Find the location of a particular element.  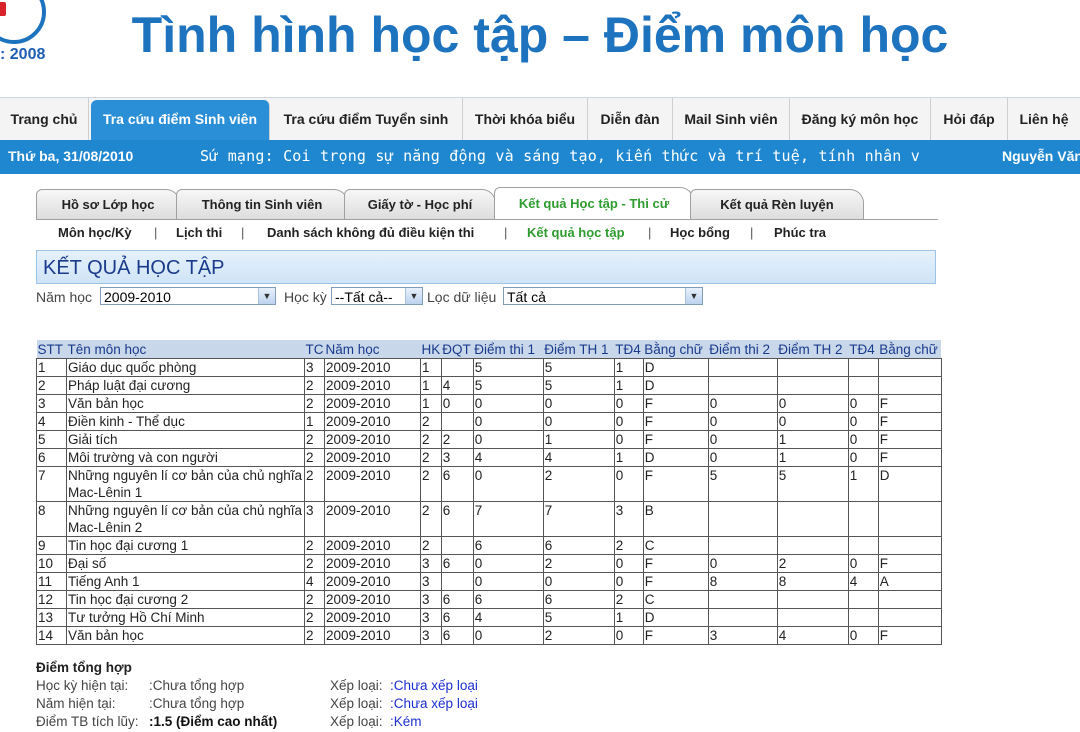

nav-admission-grades: Tra cứu điểm Tuyển sinh is located at coordinates (366, 119).